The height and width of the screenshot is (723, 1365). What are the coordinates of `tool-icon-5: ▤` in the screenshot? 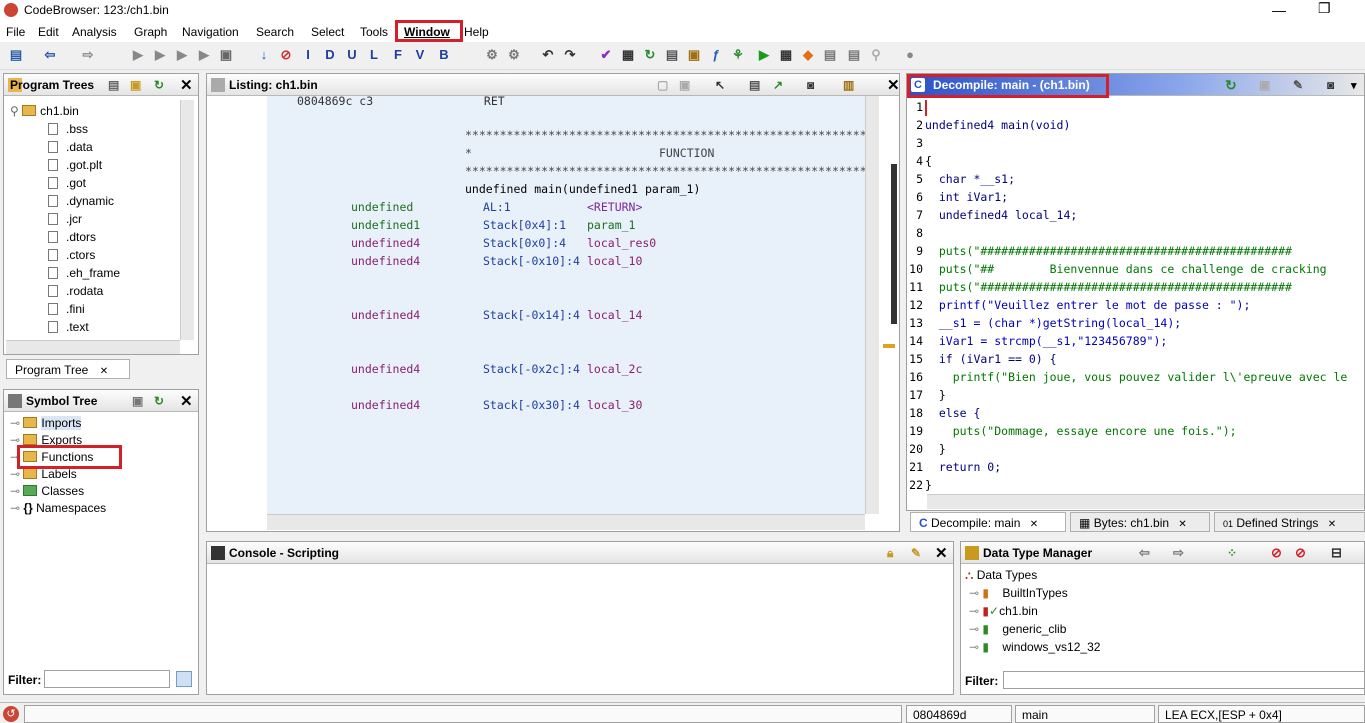 It's located at (672, 55).